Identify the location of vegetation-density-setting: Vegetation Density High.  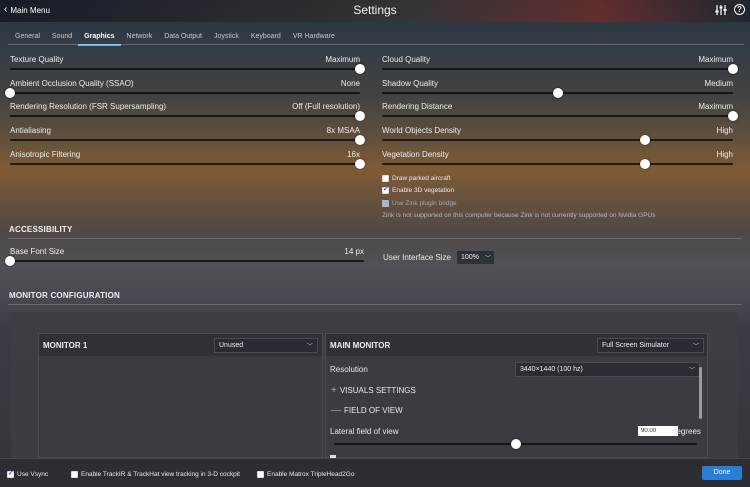
(557, 161).